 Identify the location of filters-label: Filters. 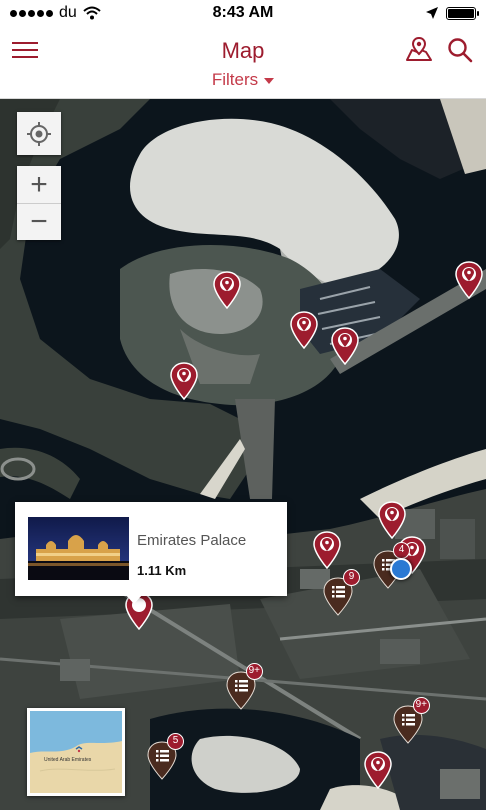
(235, 79).